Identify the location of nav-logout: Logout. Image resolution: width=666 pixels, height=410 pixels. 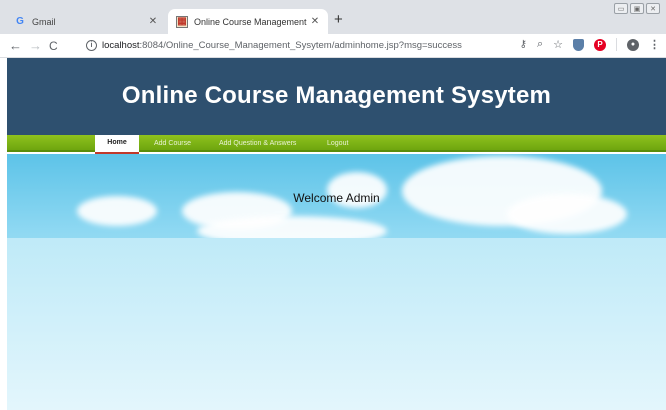
(337, 143).